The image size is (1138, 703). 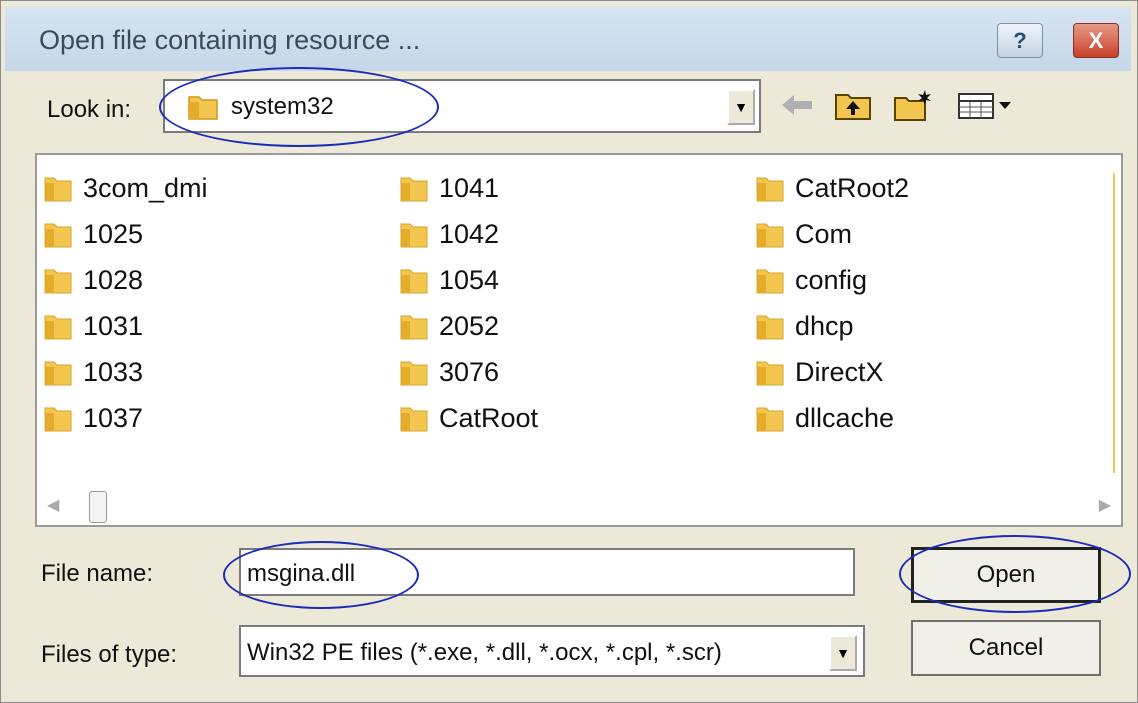 I want to click on file-list-item-label: 3com_dmi, so click(x=145, y=187).